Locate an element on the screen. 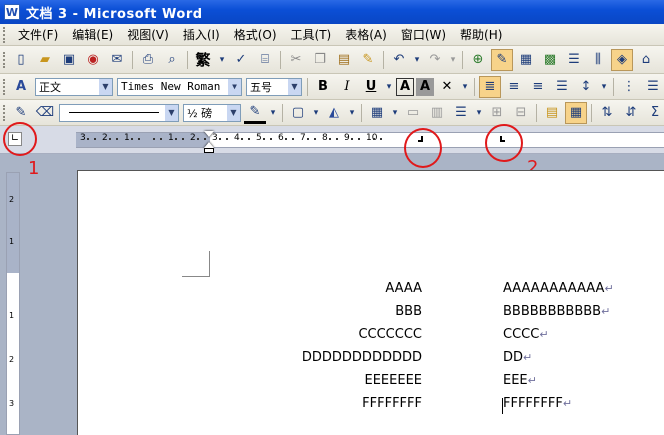 The image size is (664, 435). document-map-icon: ◈ is located at coordinates (622, 59).